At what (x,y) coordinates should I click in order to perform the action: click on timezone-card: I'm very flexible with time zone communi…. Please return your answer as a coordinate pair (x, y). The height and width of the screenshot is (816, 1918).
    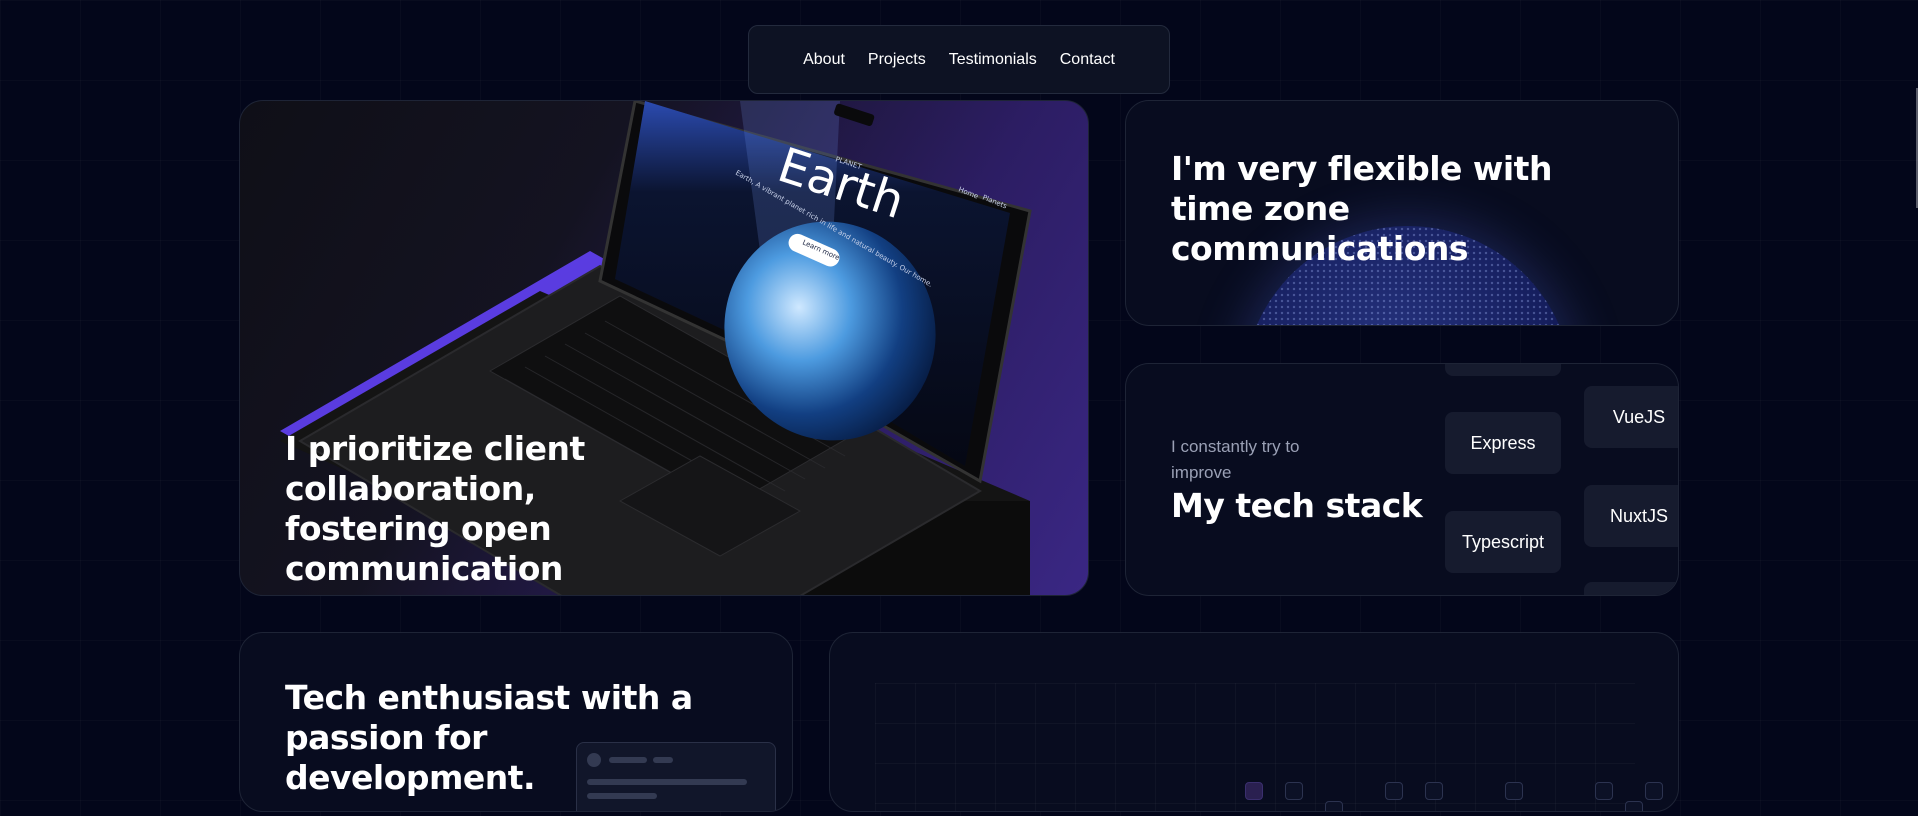
    Looking at the image, I should click on (1402, 213).